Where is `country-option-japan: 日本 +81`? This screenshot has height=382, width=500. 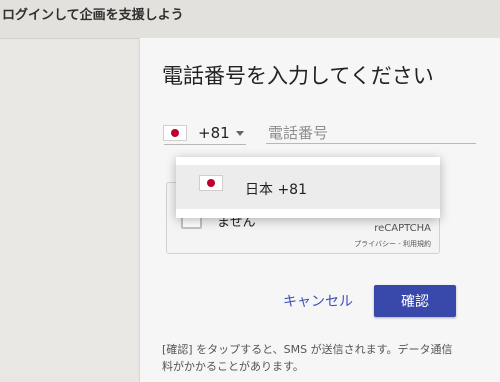 country-option-japan: 日本 +81 is located at coordinates (308, 187).